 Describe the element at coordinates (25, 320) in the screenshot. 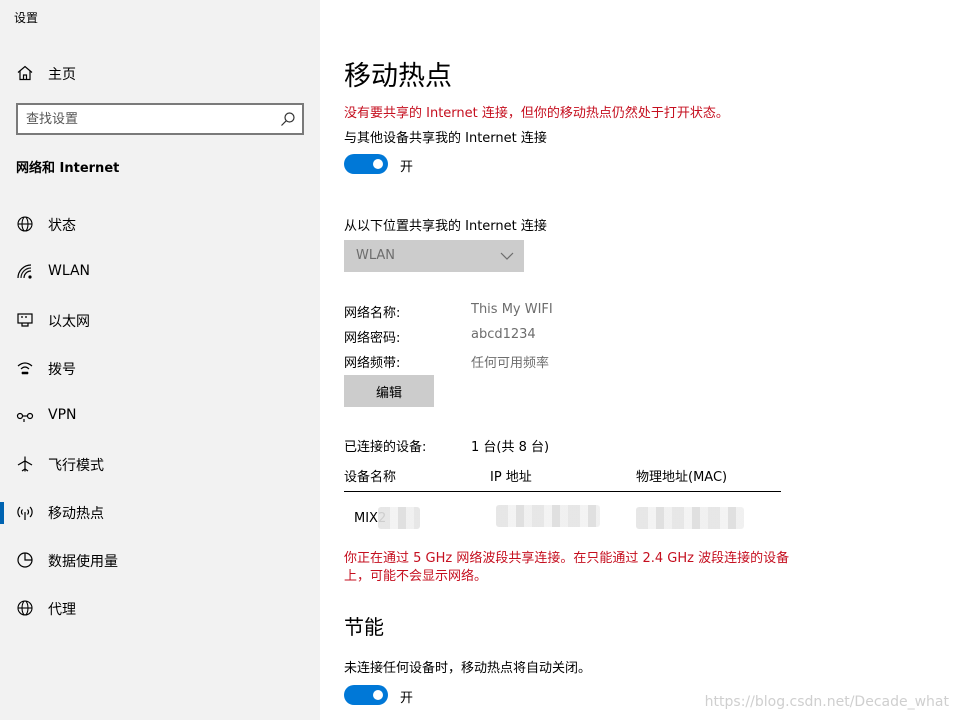

I see `ethernet-icon` at that location.